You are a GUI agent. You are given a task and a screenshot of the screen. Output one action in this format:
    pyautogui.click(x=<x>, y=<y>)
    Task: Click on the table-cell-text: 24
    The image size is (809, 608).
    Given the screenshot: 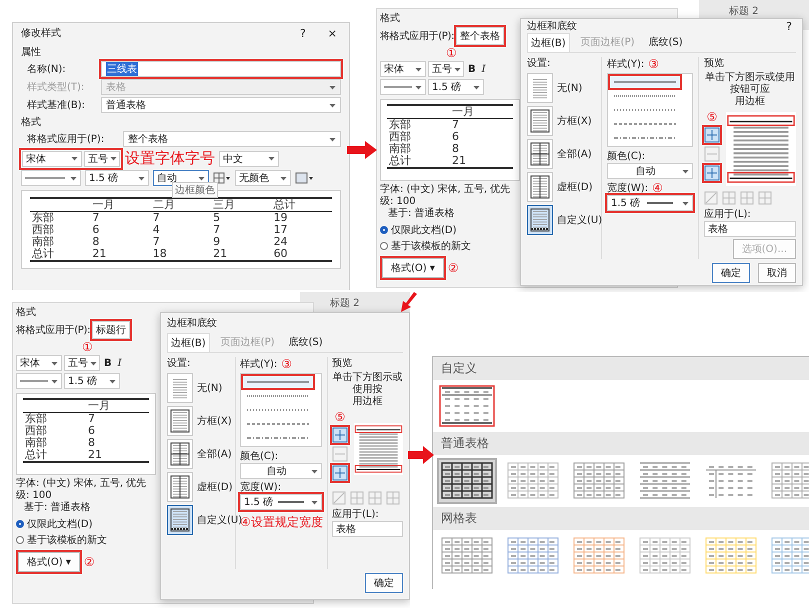 What is the action you would take?
    pyautogui.click(x=280, y=242)
    